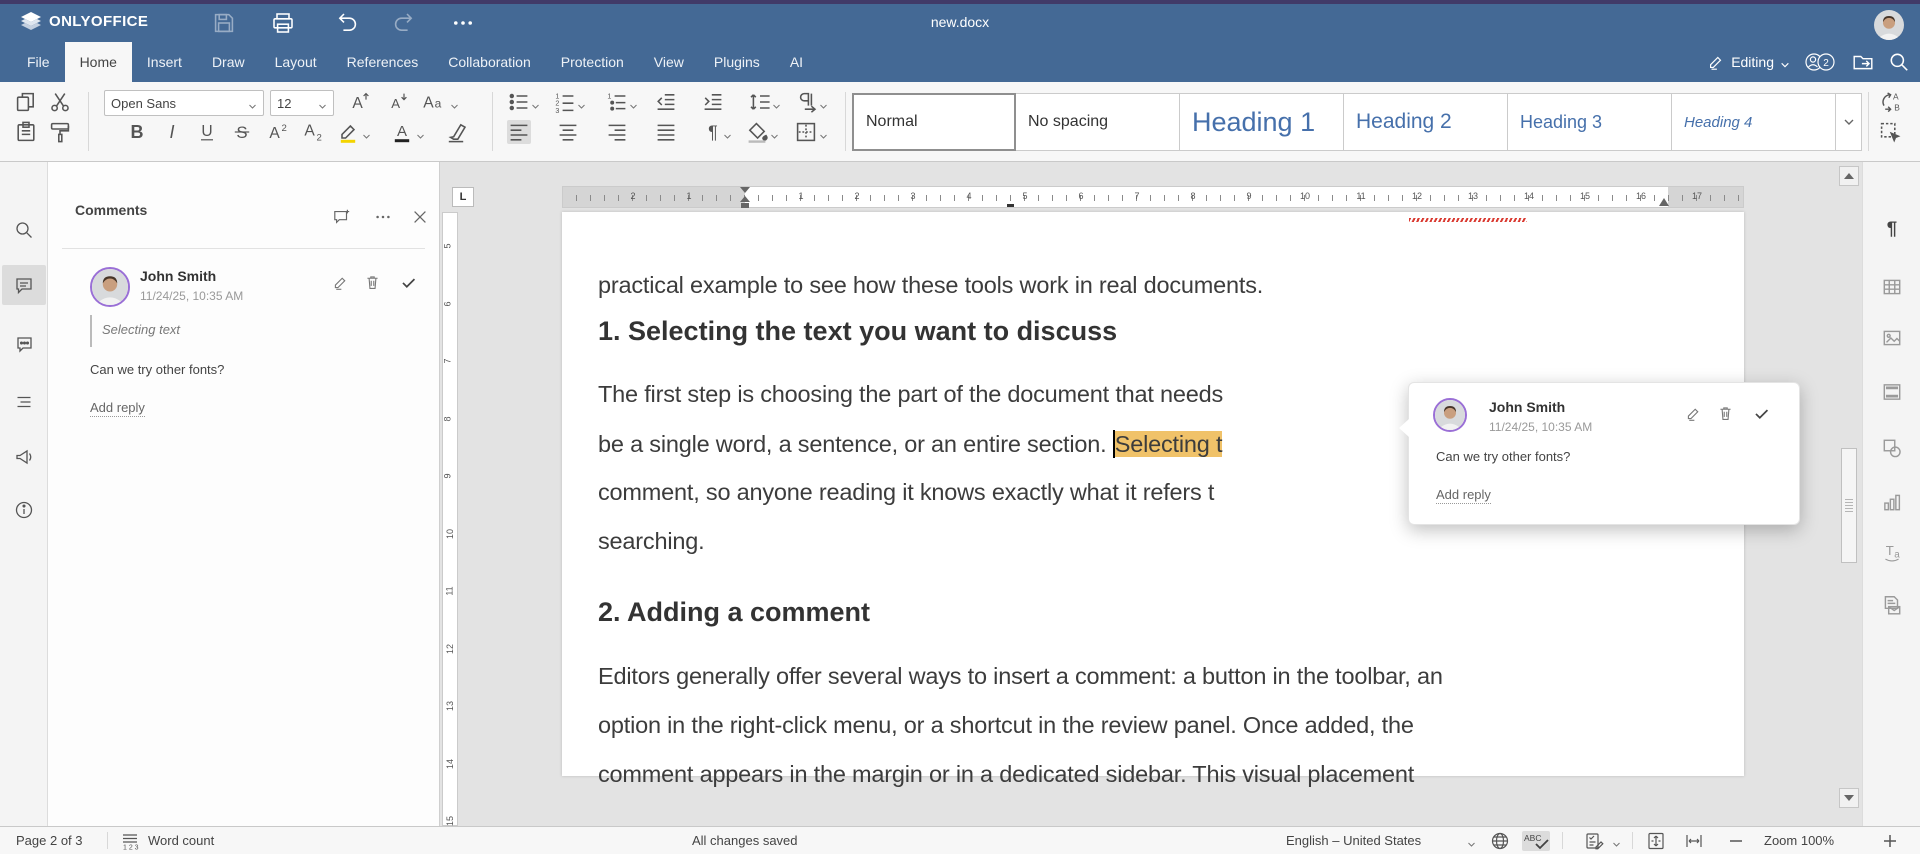  I want to click on more-icon, so click(463, 23).